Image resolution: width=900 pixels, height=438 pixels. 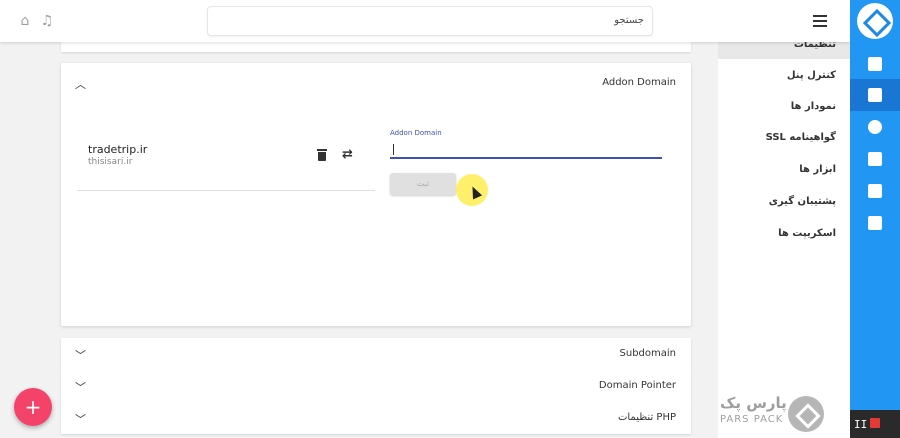 What do you see at coordinates (376, 386) in the screenshot?
I see `domain-pointer-panel: Domain Pointer ﹀` at bounding box center [376, 386].